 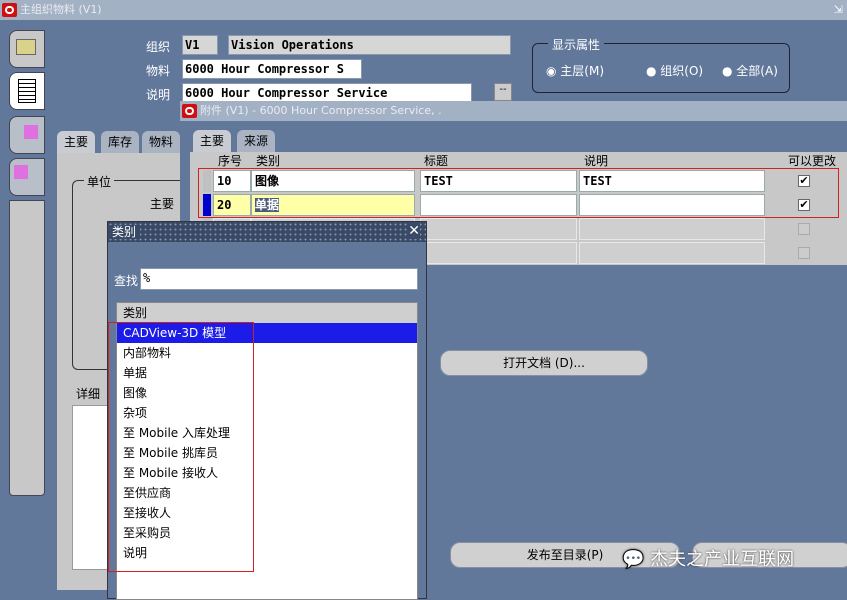 I want to click on attach-tab-main: 主要, so click(x=212, y=141).